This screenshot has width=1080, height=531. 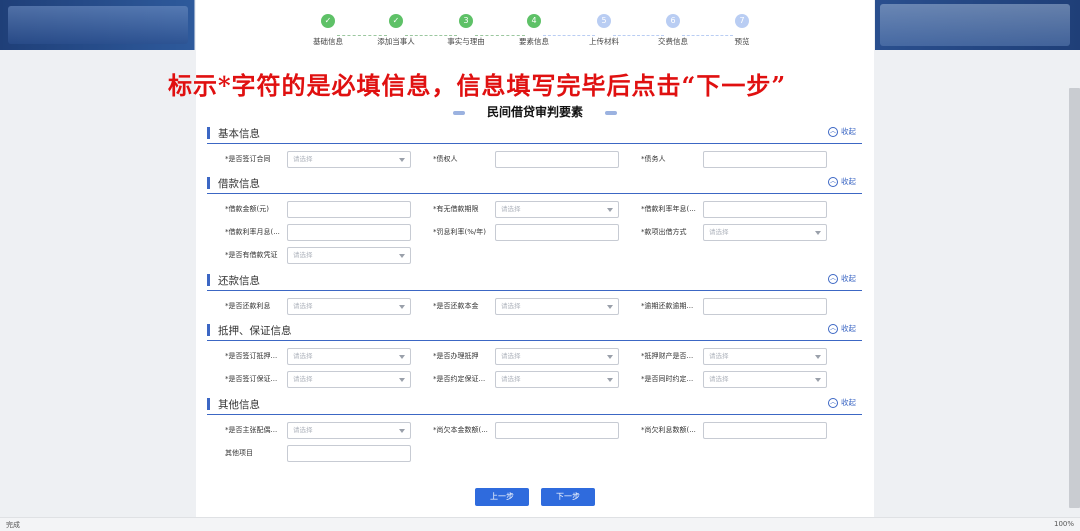 I want to click on form-title-text: 民间借贷审判要素, so click(x=534, y=112).